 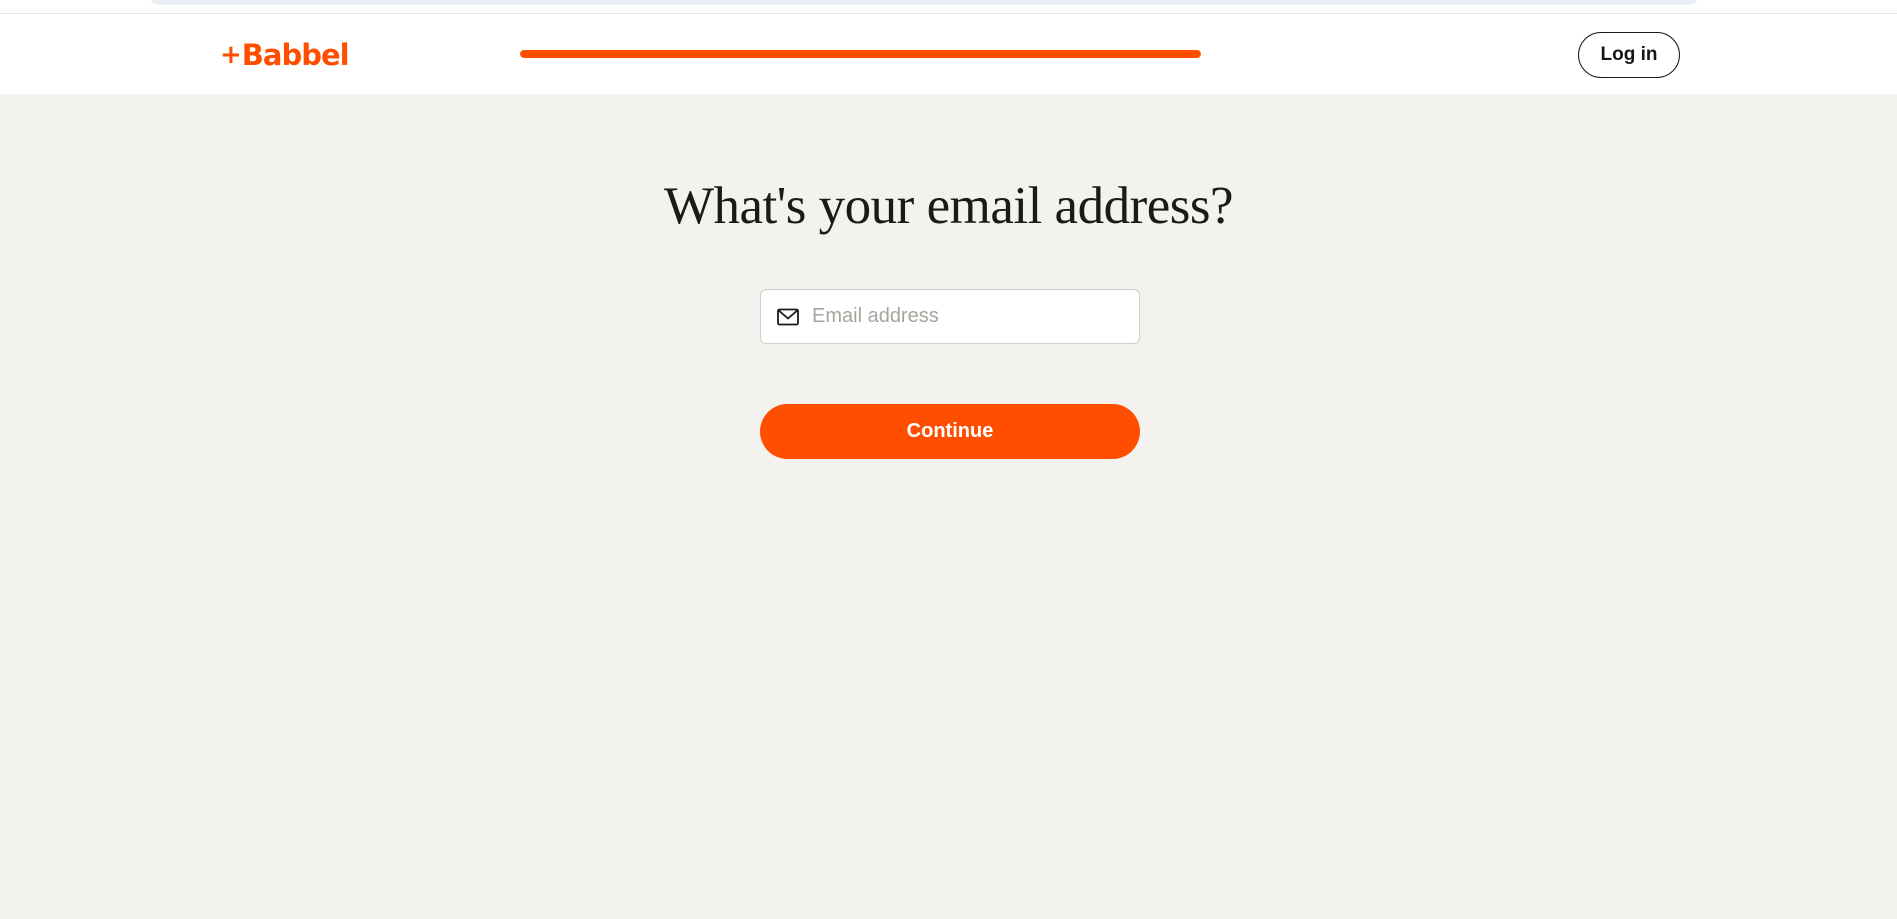 What do you see at coordinates (962, 316) in the screenshot?
I see `email-input` at bounding box center [962, 316].